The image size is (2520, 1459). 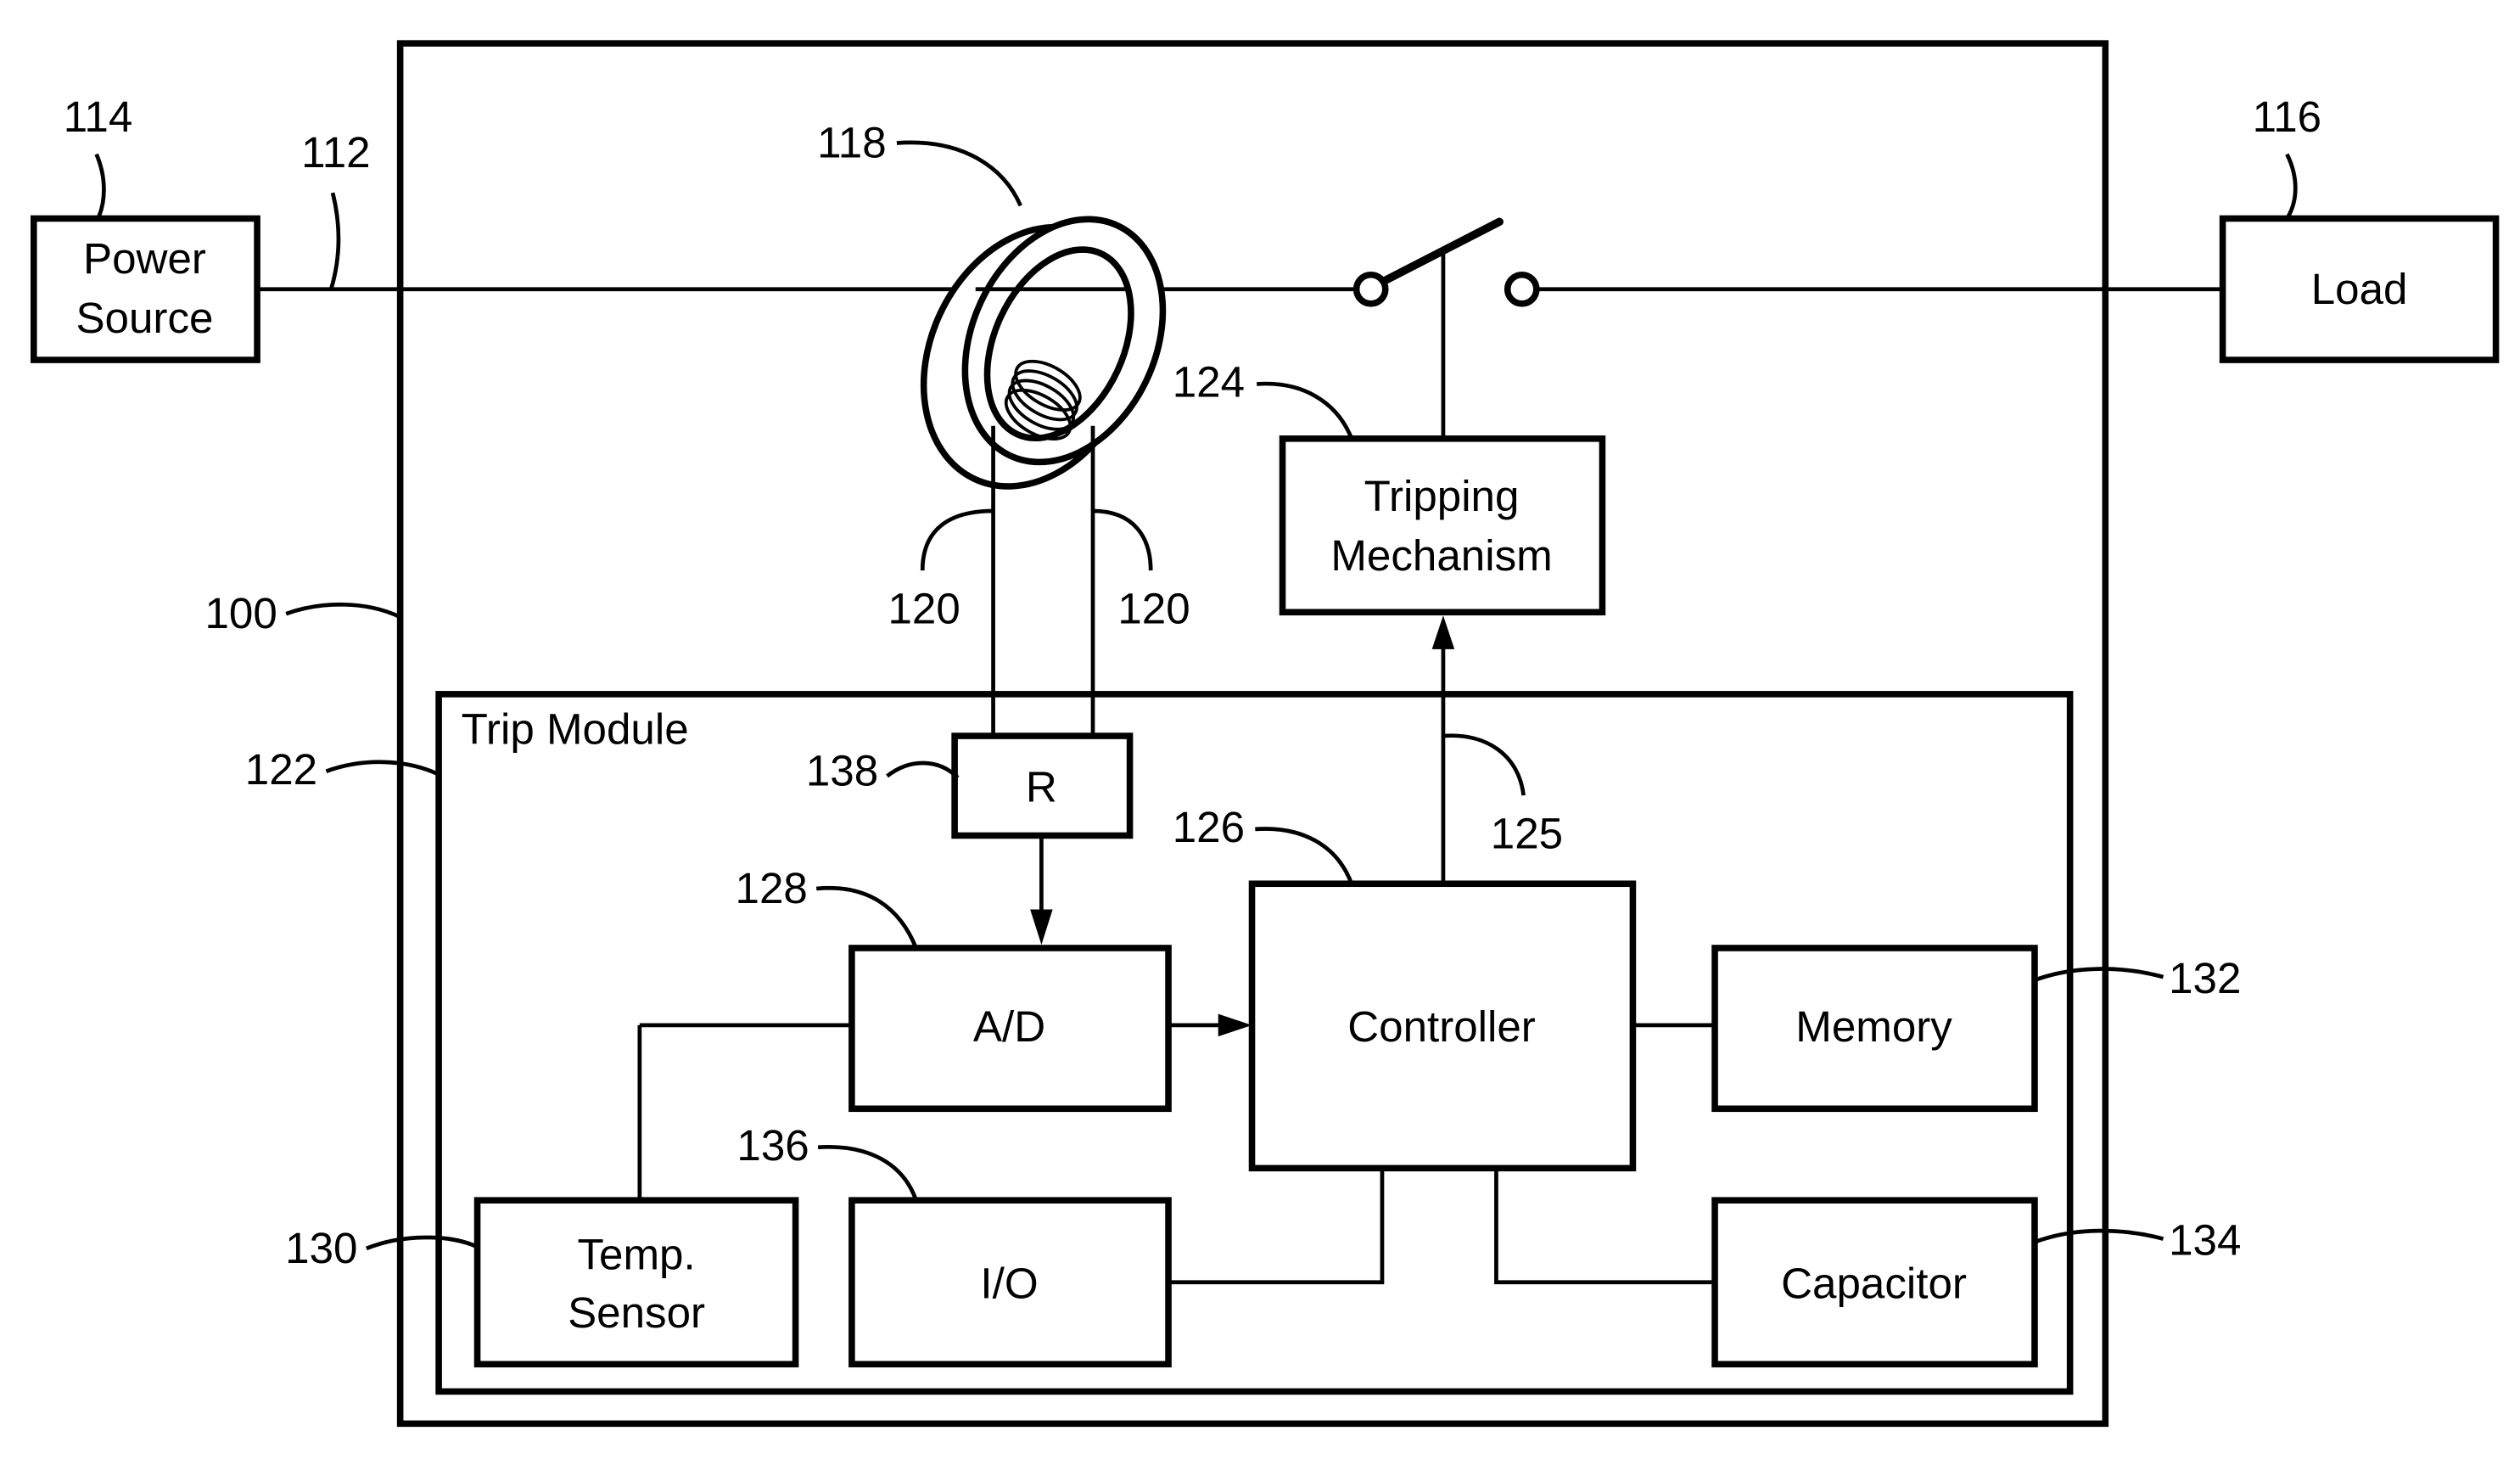 What do you see at coordinates (1277, 1226) in the screenshot?
I see `controller-to-io-line` at bounding box center [1277, 1226].